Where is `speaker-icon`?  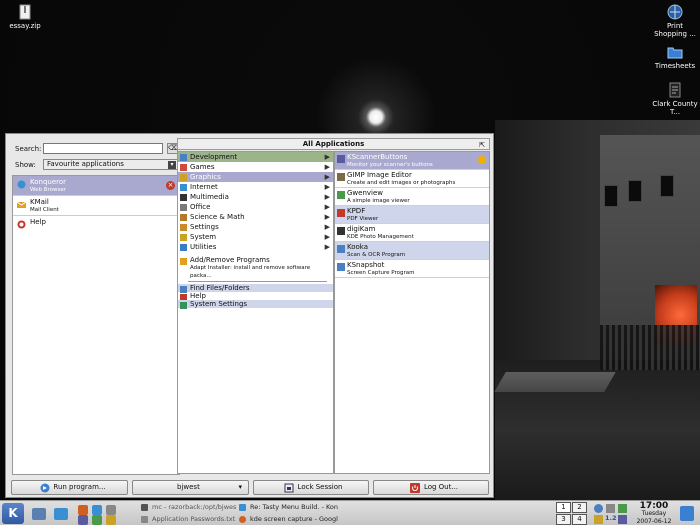
speaker-icon is located at coordinates (622, 519).